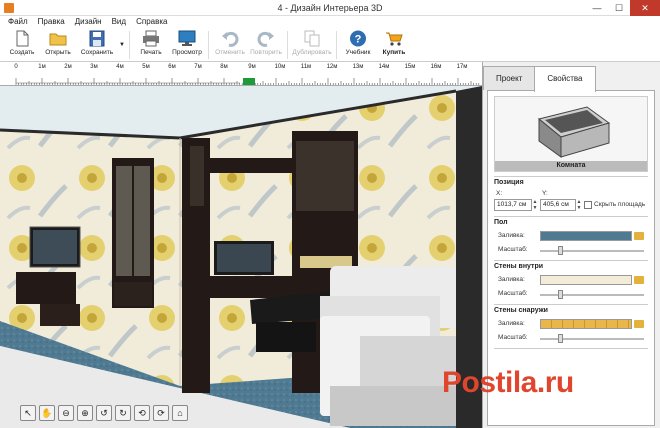 Image resolution: width=660 pixels, height=428 pixels. I want to click on floor-title: Пол, so click(501, 222).